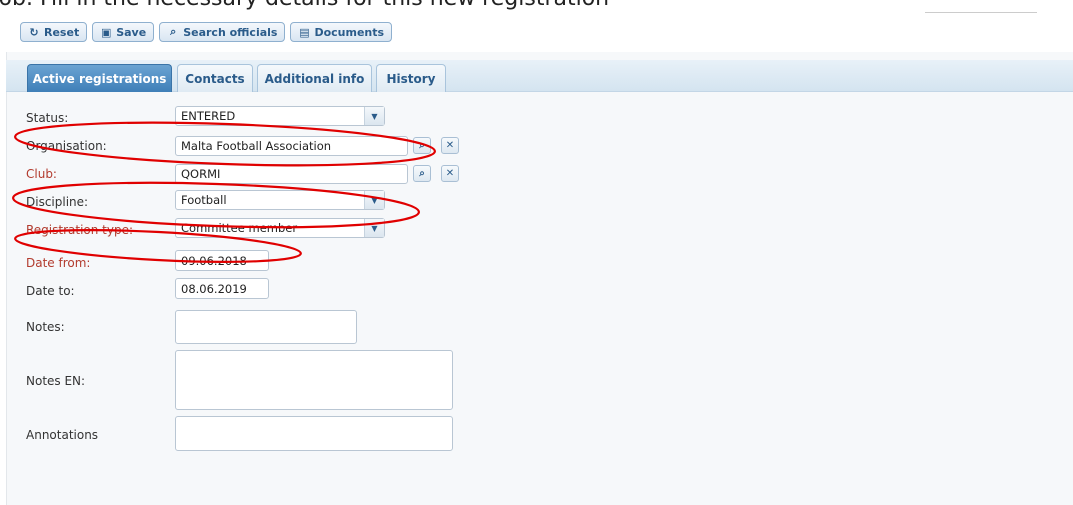 The width and height of the screenshot is (1073, 505). I want to click on search-icon: ⌕, so click(173, 31).